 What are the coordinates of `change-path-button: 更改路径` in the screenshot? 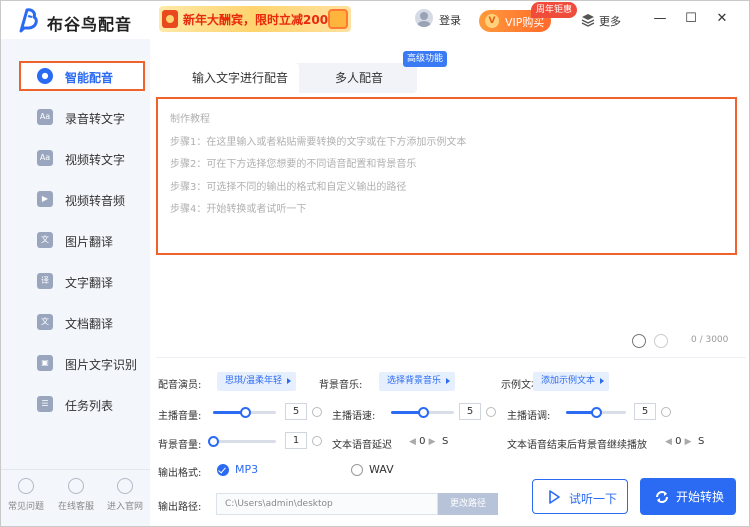 It's located at (468, 504).